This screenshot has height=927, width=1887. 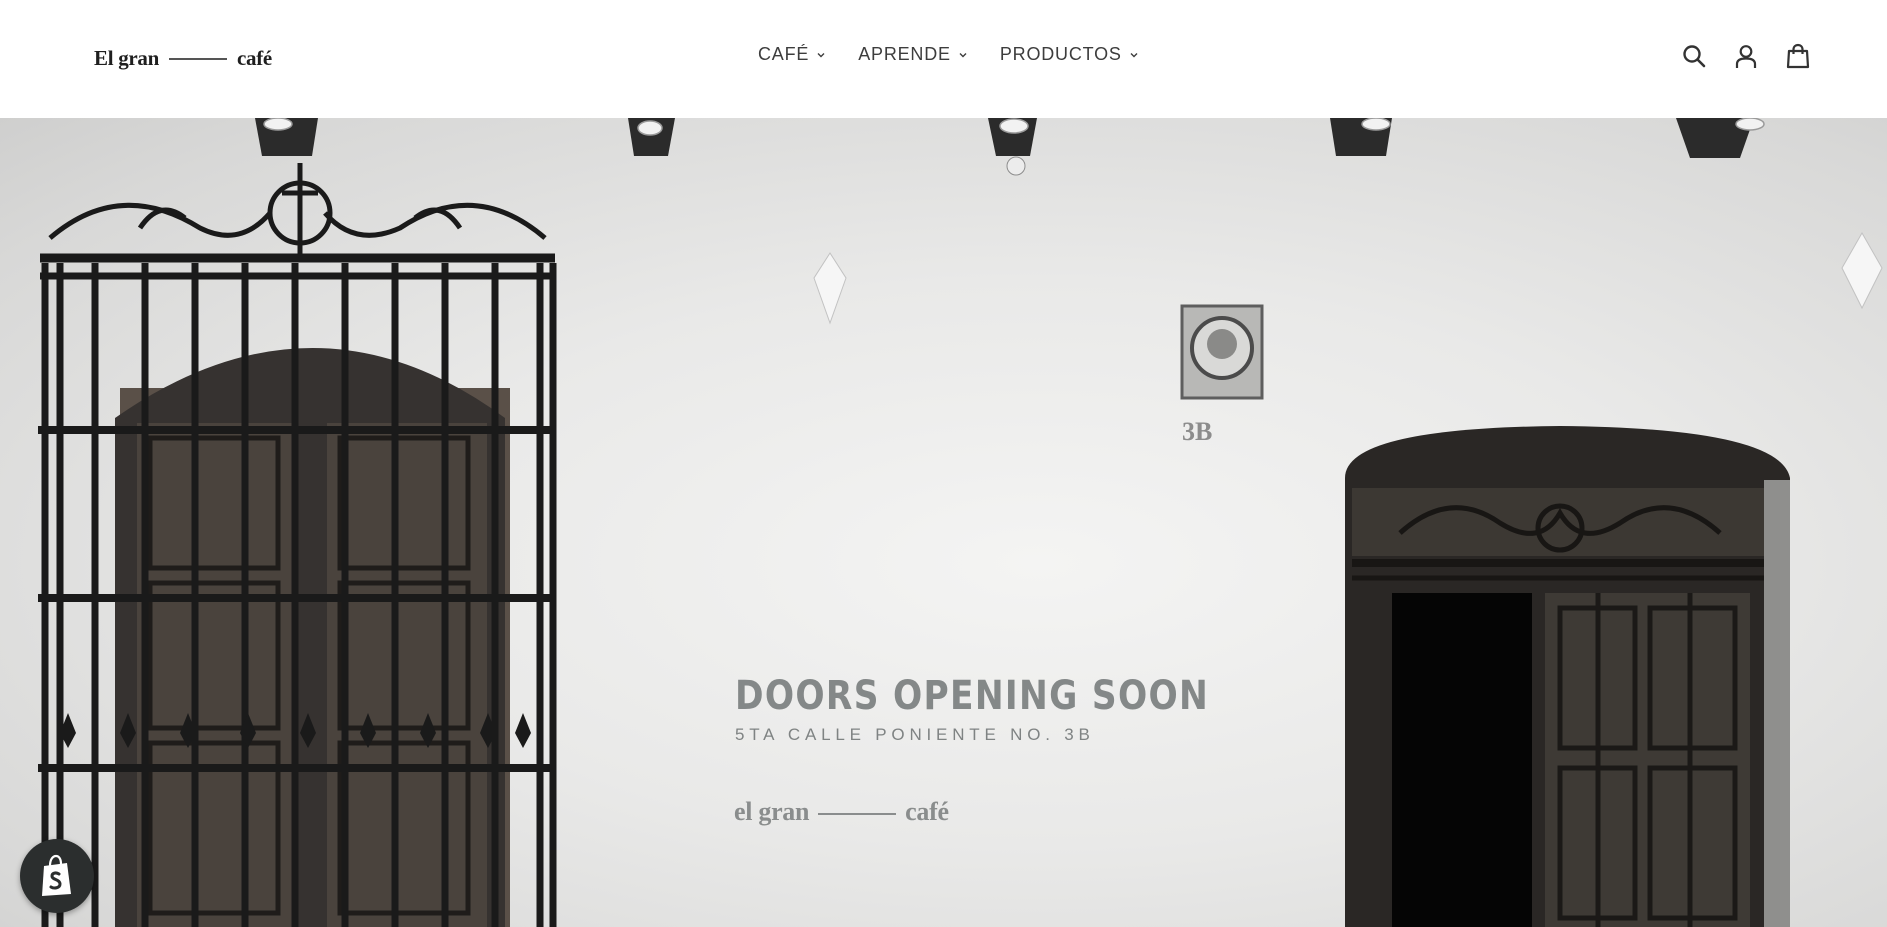 I want to click on account-button, so click(x=1746, y=56).